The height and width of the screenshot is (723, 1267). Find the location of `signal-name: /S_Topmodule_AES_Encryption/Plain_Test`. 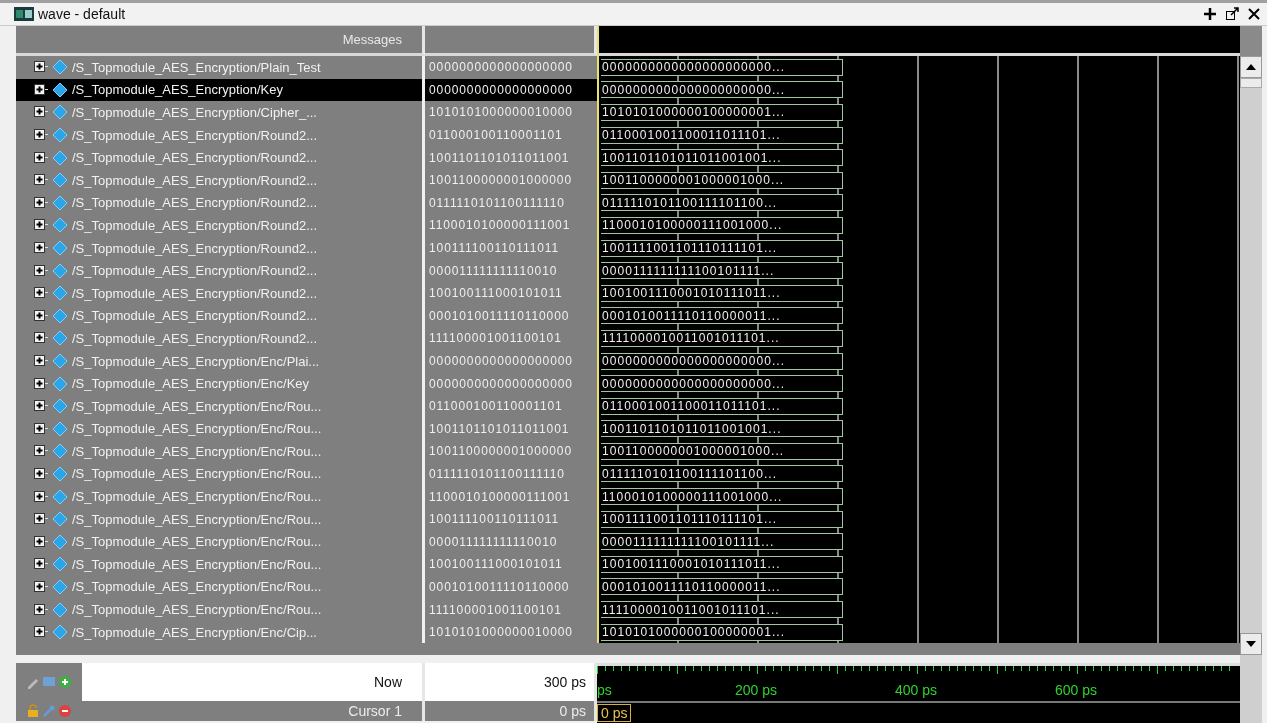

signal-name: /S_Topmodule_AES_Encryption/Plain_Test is located at coordinates (196, 67).